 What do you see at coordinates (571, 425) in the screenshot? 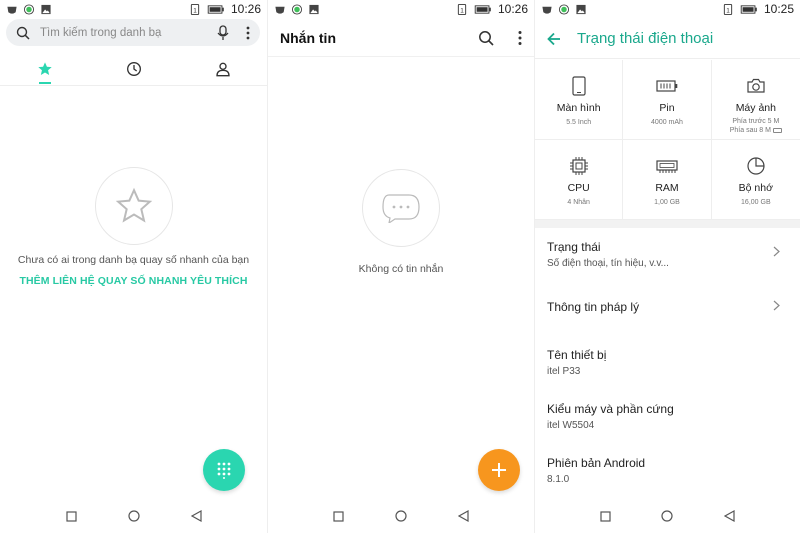
I see `list-item-subtitle: itel W5504` at bounding box center [571, 425].